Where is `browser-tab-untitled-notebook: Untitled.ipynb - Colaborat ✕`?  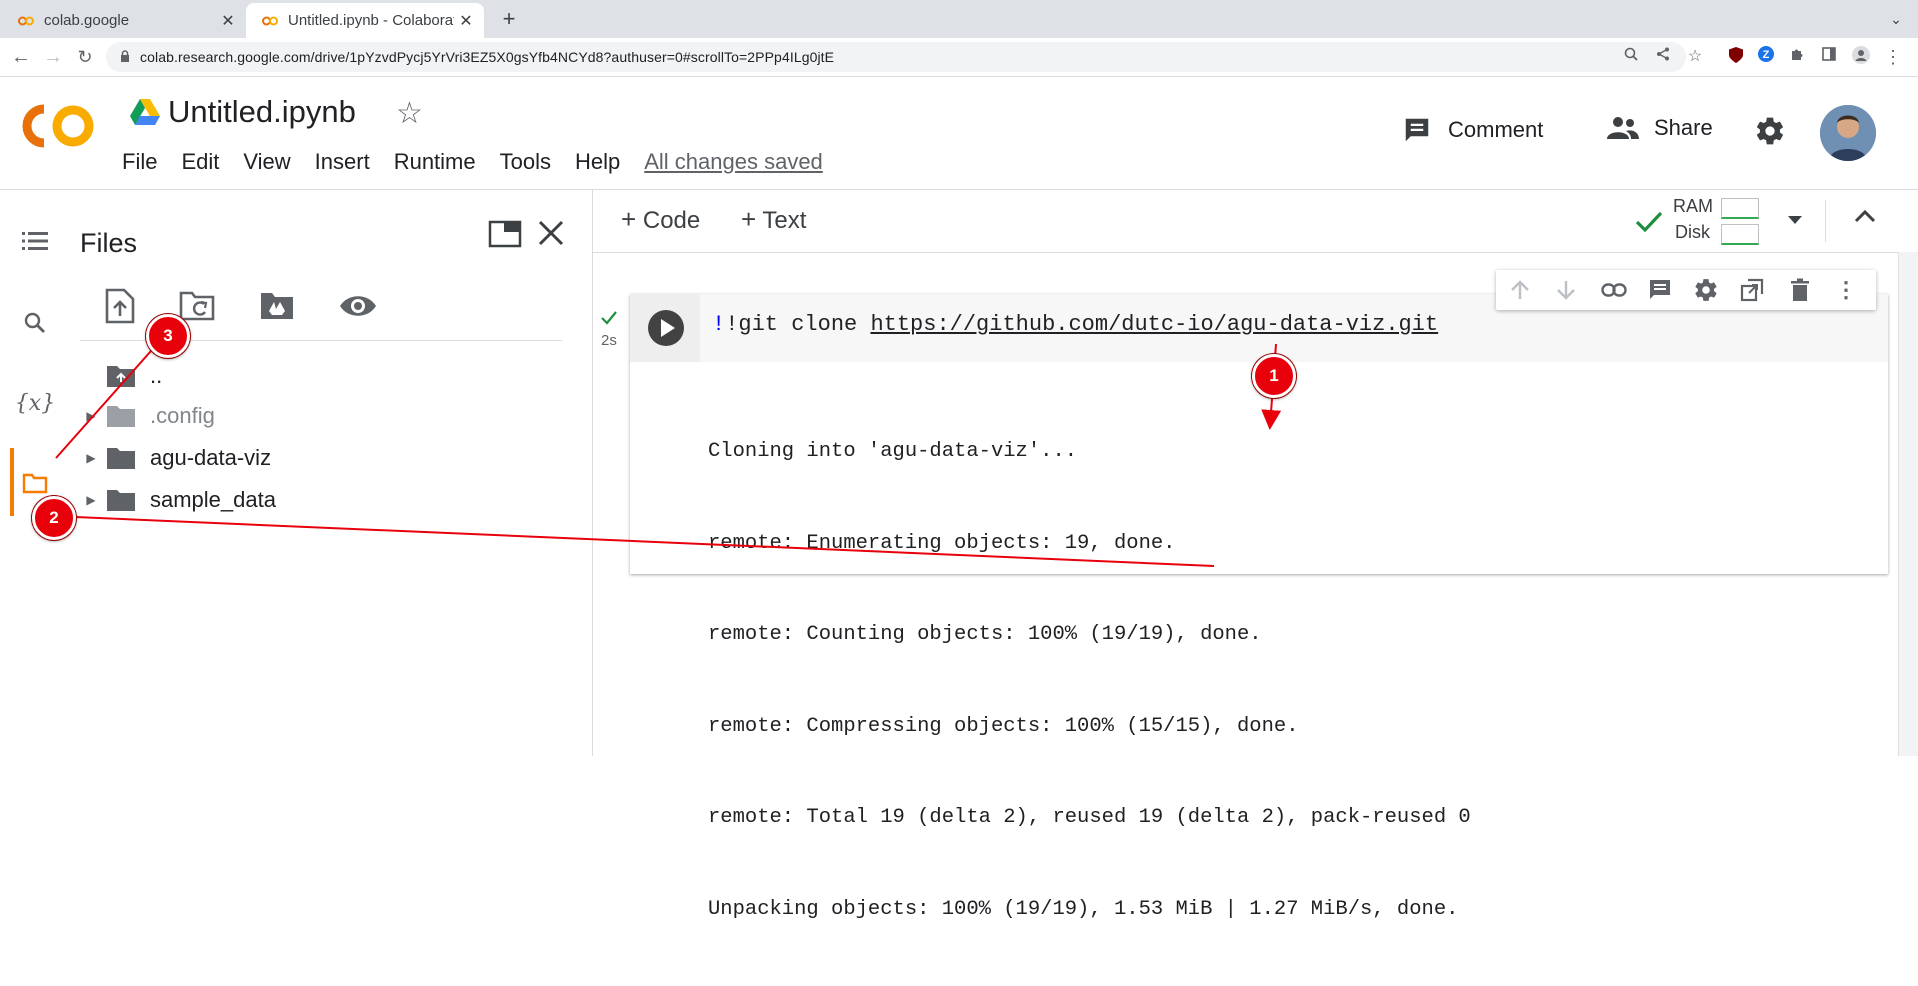 browser-tab-untitled-notebook: Untitled.ipynb - Colaborat ✕ is located at coordinates (365, 20).